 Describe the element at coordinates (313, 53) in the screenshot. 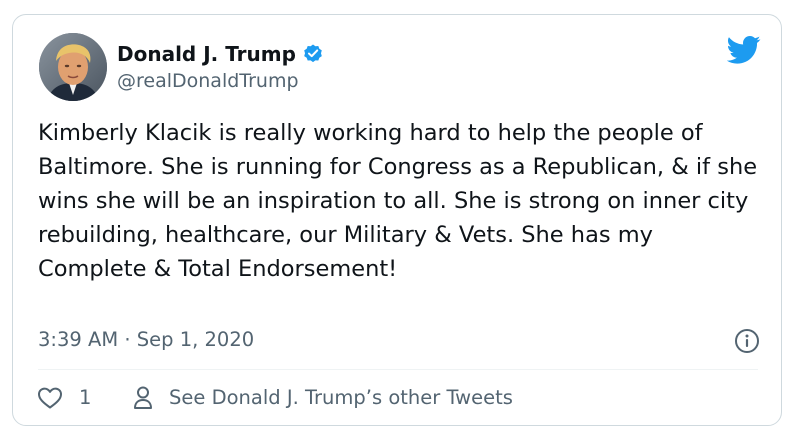

I see `verified-badge-icon` at that location.